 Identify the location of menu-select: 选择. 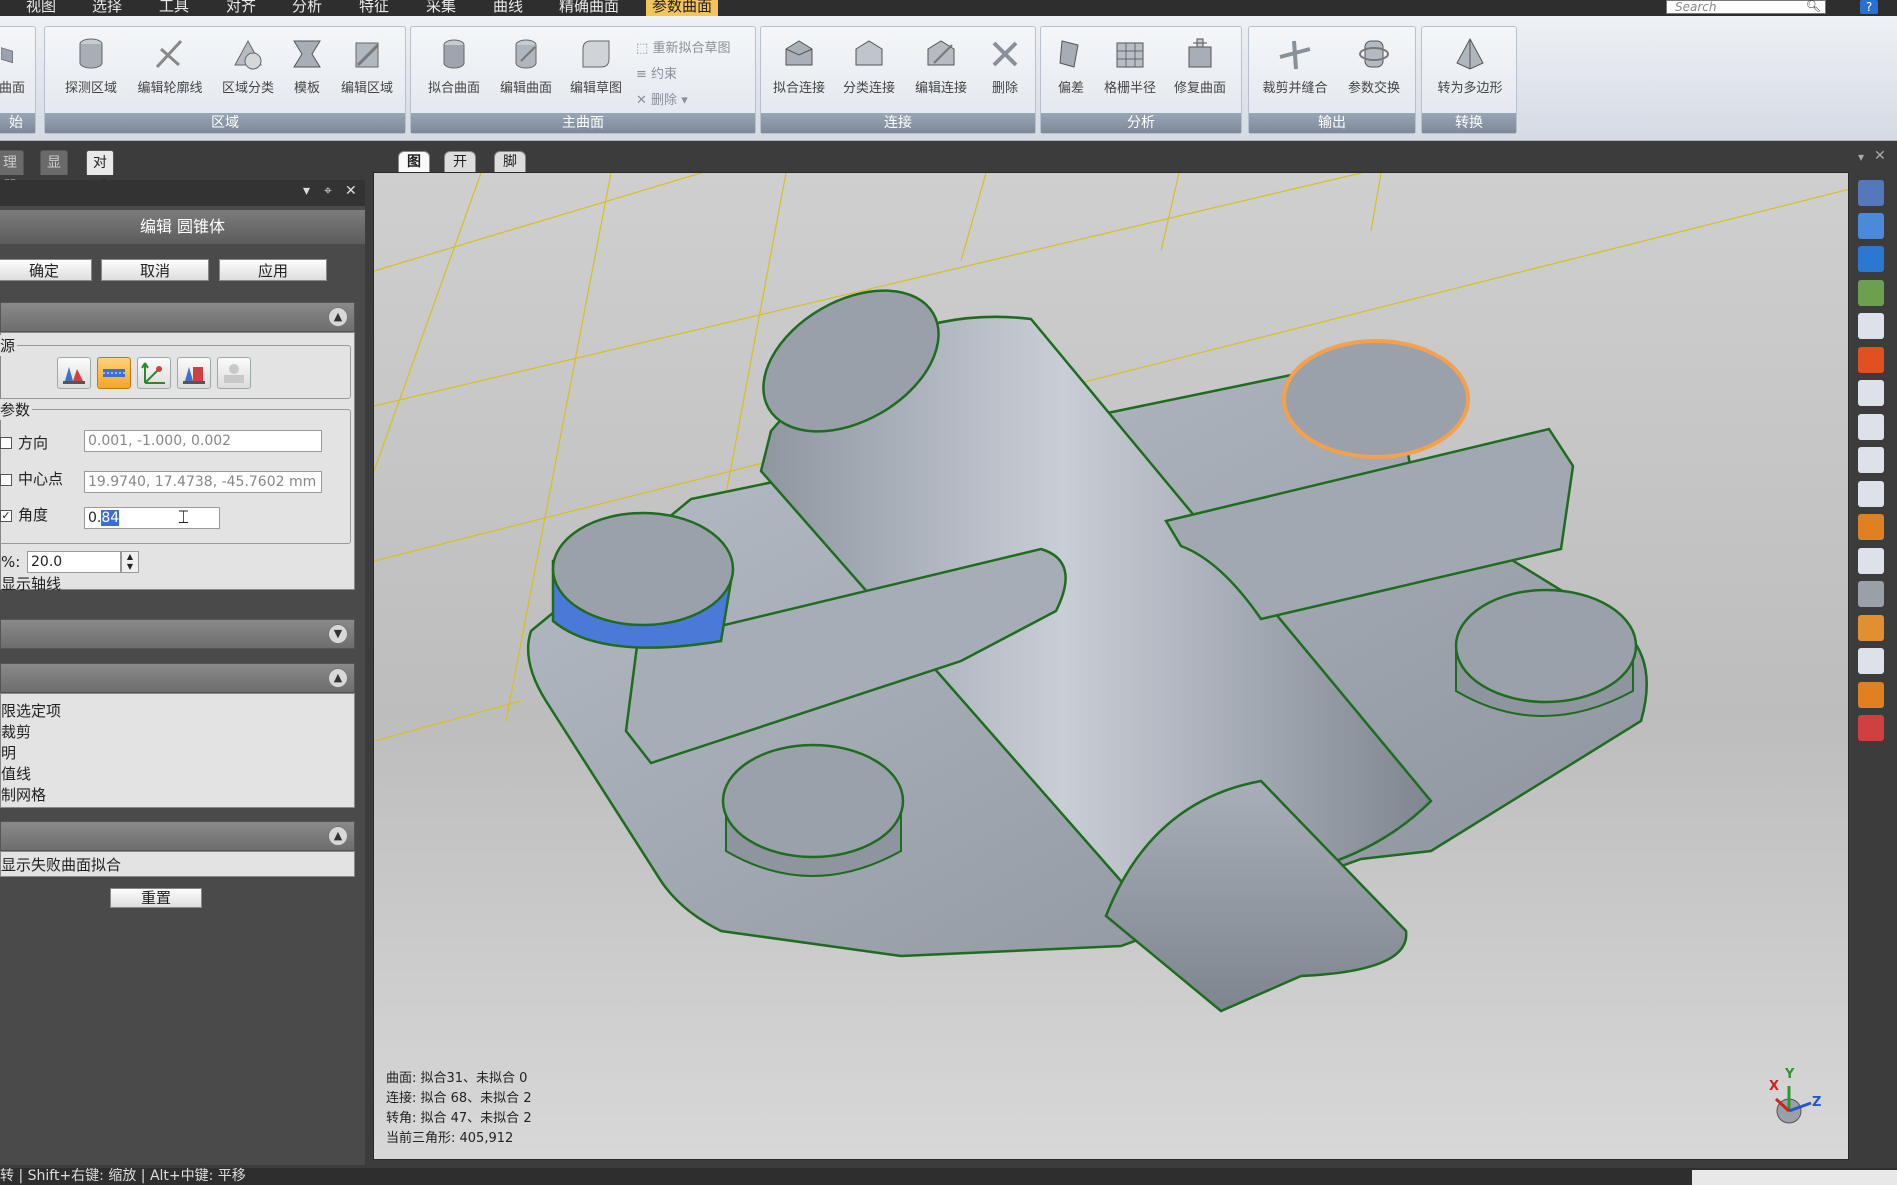
(107, 8).